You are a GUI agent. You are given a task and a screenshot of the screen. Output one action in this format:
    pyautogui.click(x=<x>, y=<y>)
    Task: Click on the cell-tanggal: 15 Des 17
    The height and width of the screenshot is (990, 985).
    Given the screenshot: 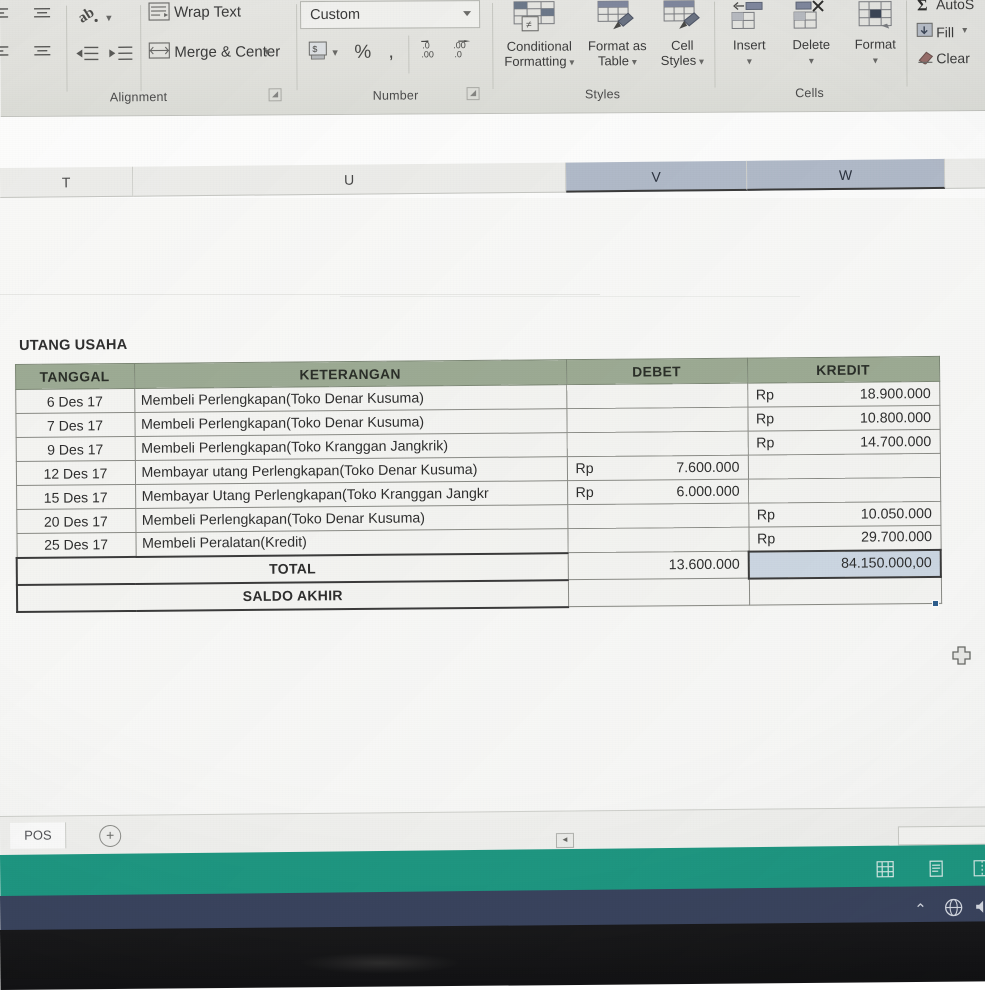 What is the action you would take?
    pyautogui.click(x=75, y=496)
    